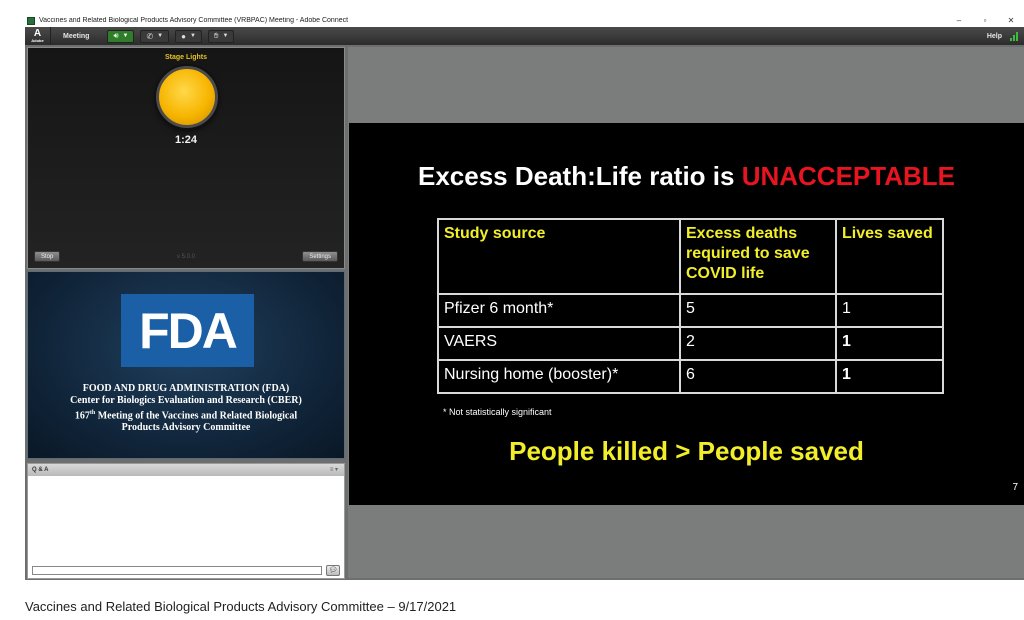 This screenshot has height=620, width=1024. I want to click on table-row: Nursing home (booster)* 6 1, so click(690, 376).